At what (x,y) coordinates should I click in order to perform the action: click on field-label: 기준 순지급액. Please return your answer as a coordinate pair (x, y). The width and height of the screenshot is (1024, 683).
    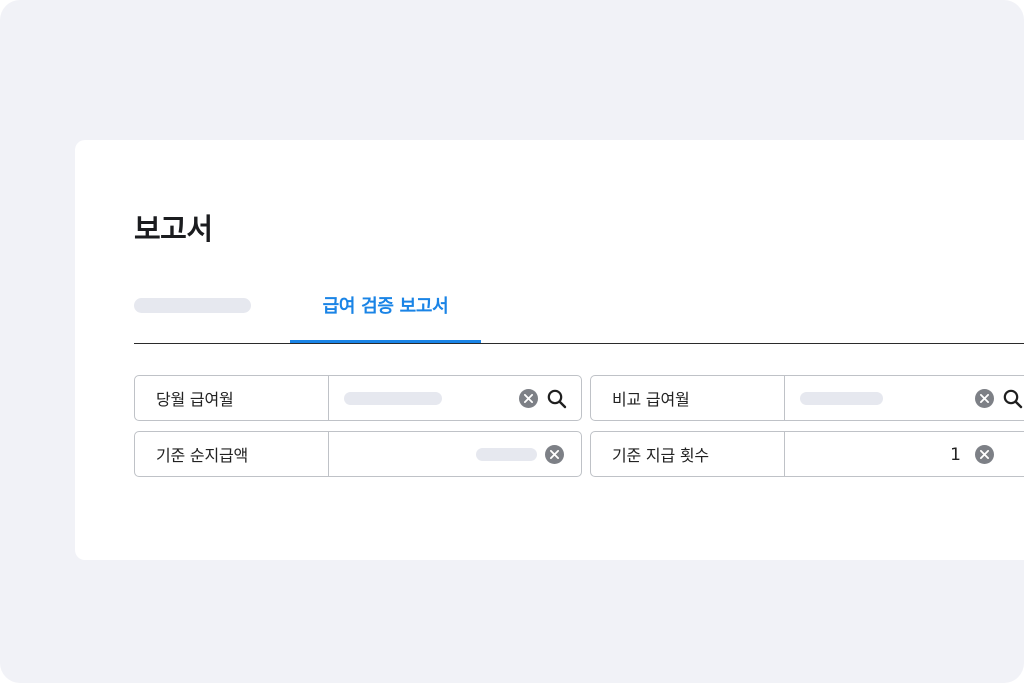
    Looking at the image, I should click on (232, 454).